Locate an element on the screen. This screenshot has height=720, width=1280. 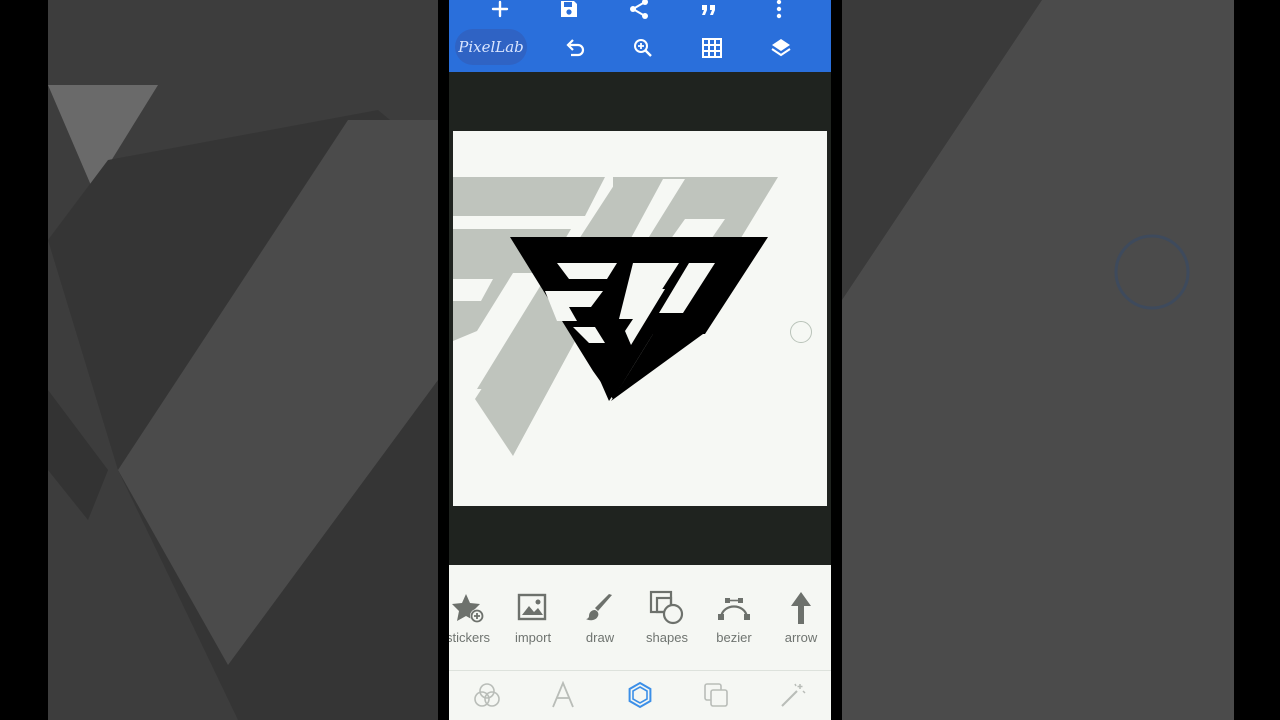
layers-square-icon is located at coordinates (716, 695).